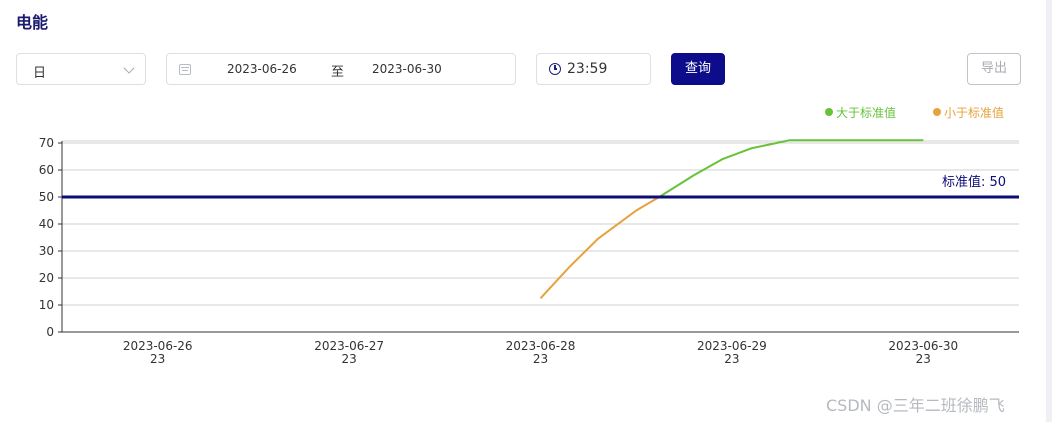 The height and width of the screenshot is (422, 1052). Describe the element at coordinates (974, 182) in the screenshot. I see `standard-value-label: 标准值: 50` at that location.